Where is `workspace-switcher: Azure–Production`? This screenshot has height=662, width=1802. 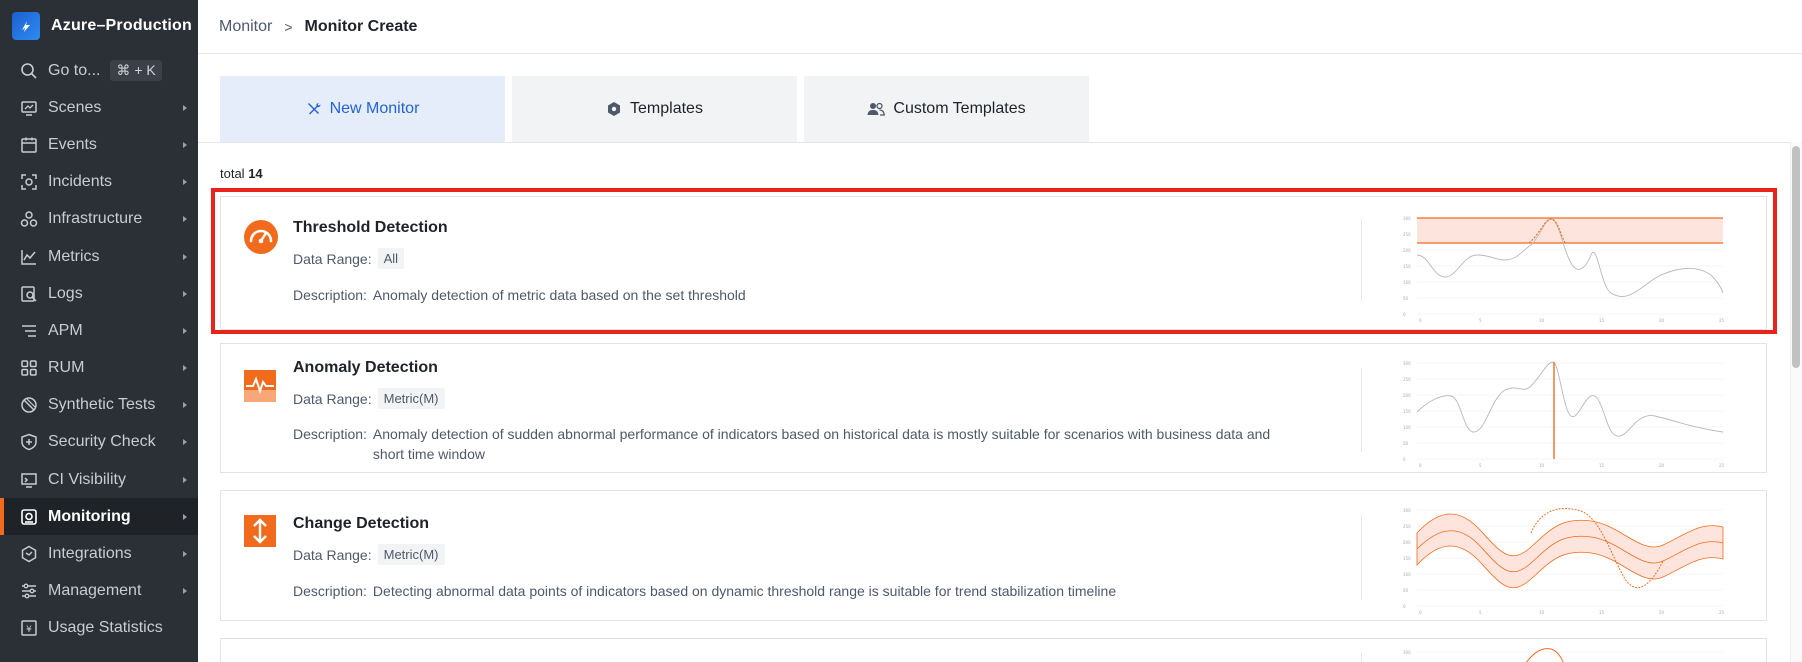
workspace-switcher: Azure–Production is located at coordinates (99, 26).